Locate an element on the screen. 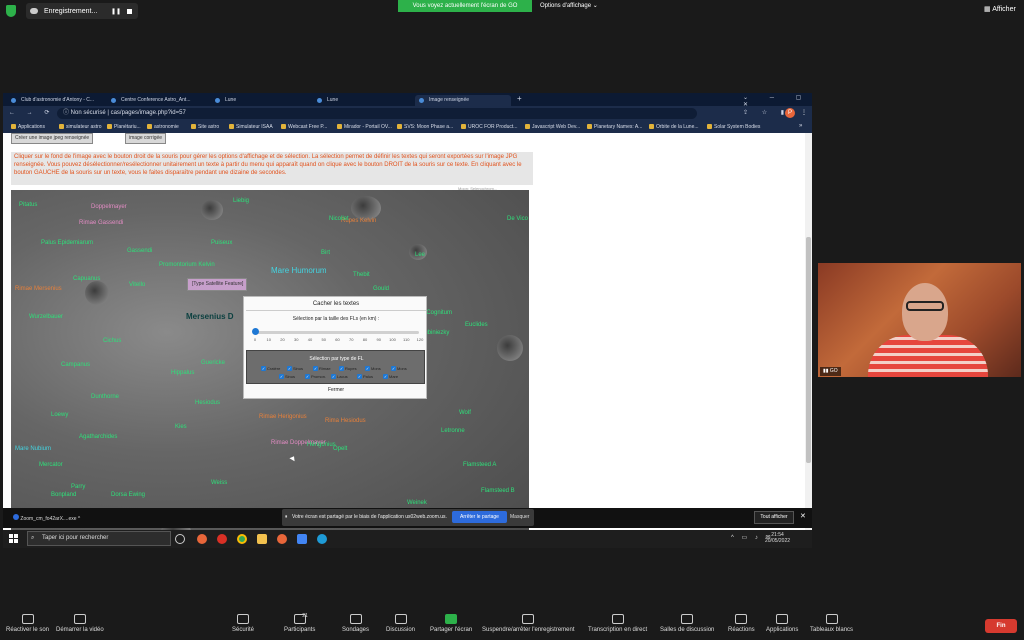 The width and height of the screenshot is (1024, 640). bookmark-item: simulateur astro is located at coordinates (80, 127).